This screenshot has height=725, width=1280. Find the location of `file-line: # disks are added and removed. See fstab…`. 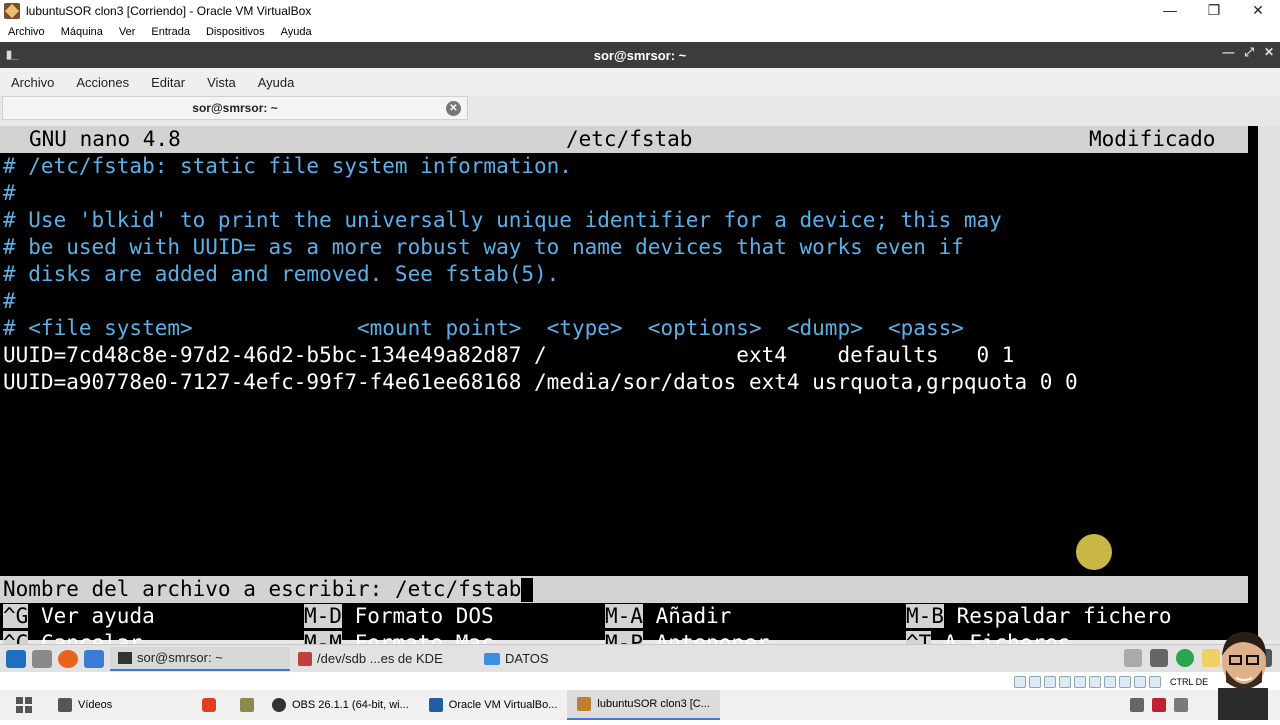

file-line: # disks are added and removed. See fstab… is located at coordinates (281, 274).